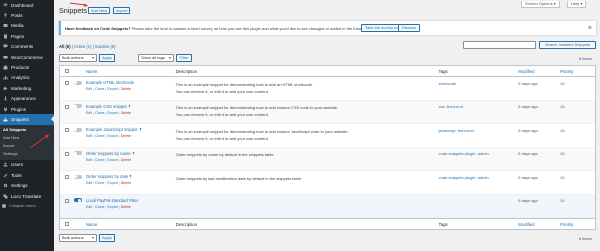  What do you see at coordinates (567, 45) in the screenshot?
I see `search-snippets-button: Search Installed Snippets` at bounding box center [567, 45].